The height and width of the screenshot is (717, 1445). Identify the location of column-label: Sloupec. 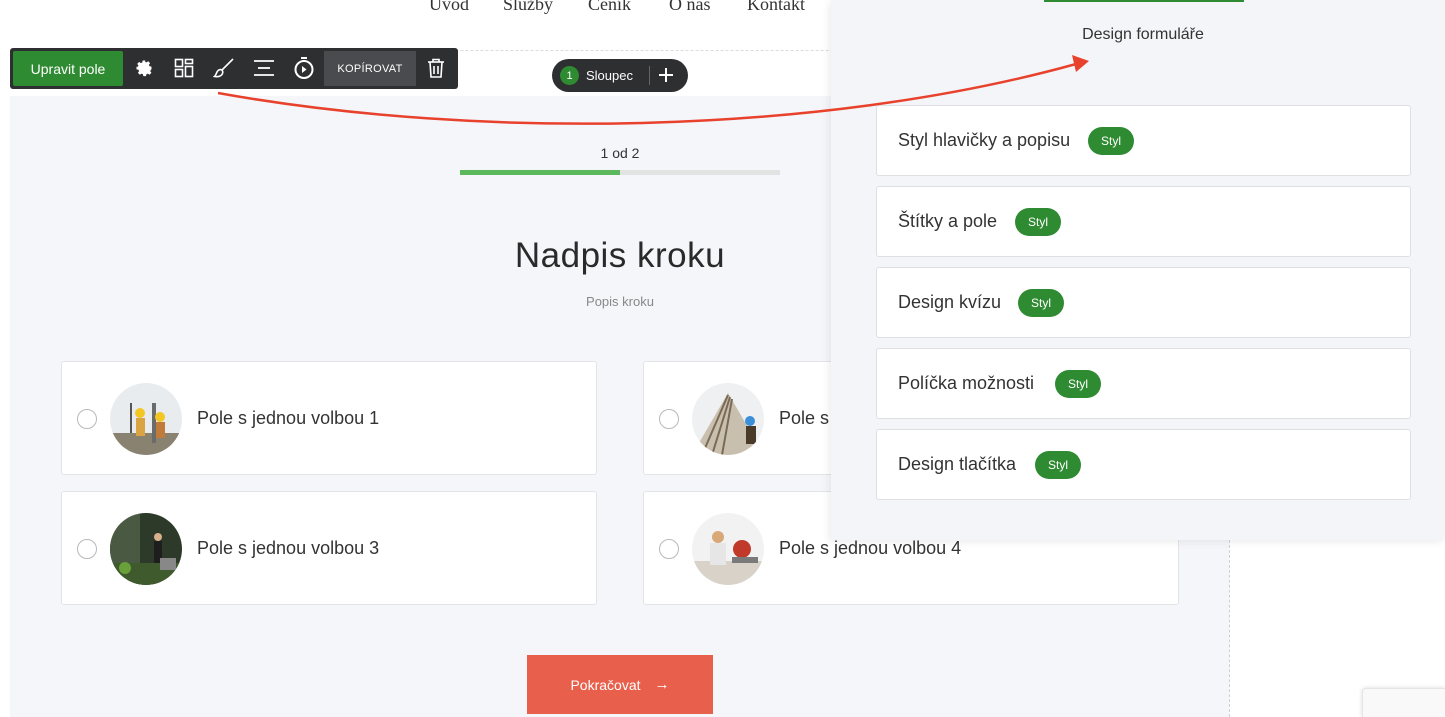
(609, 75).